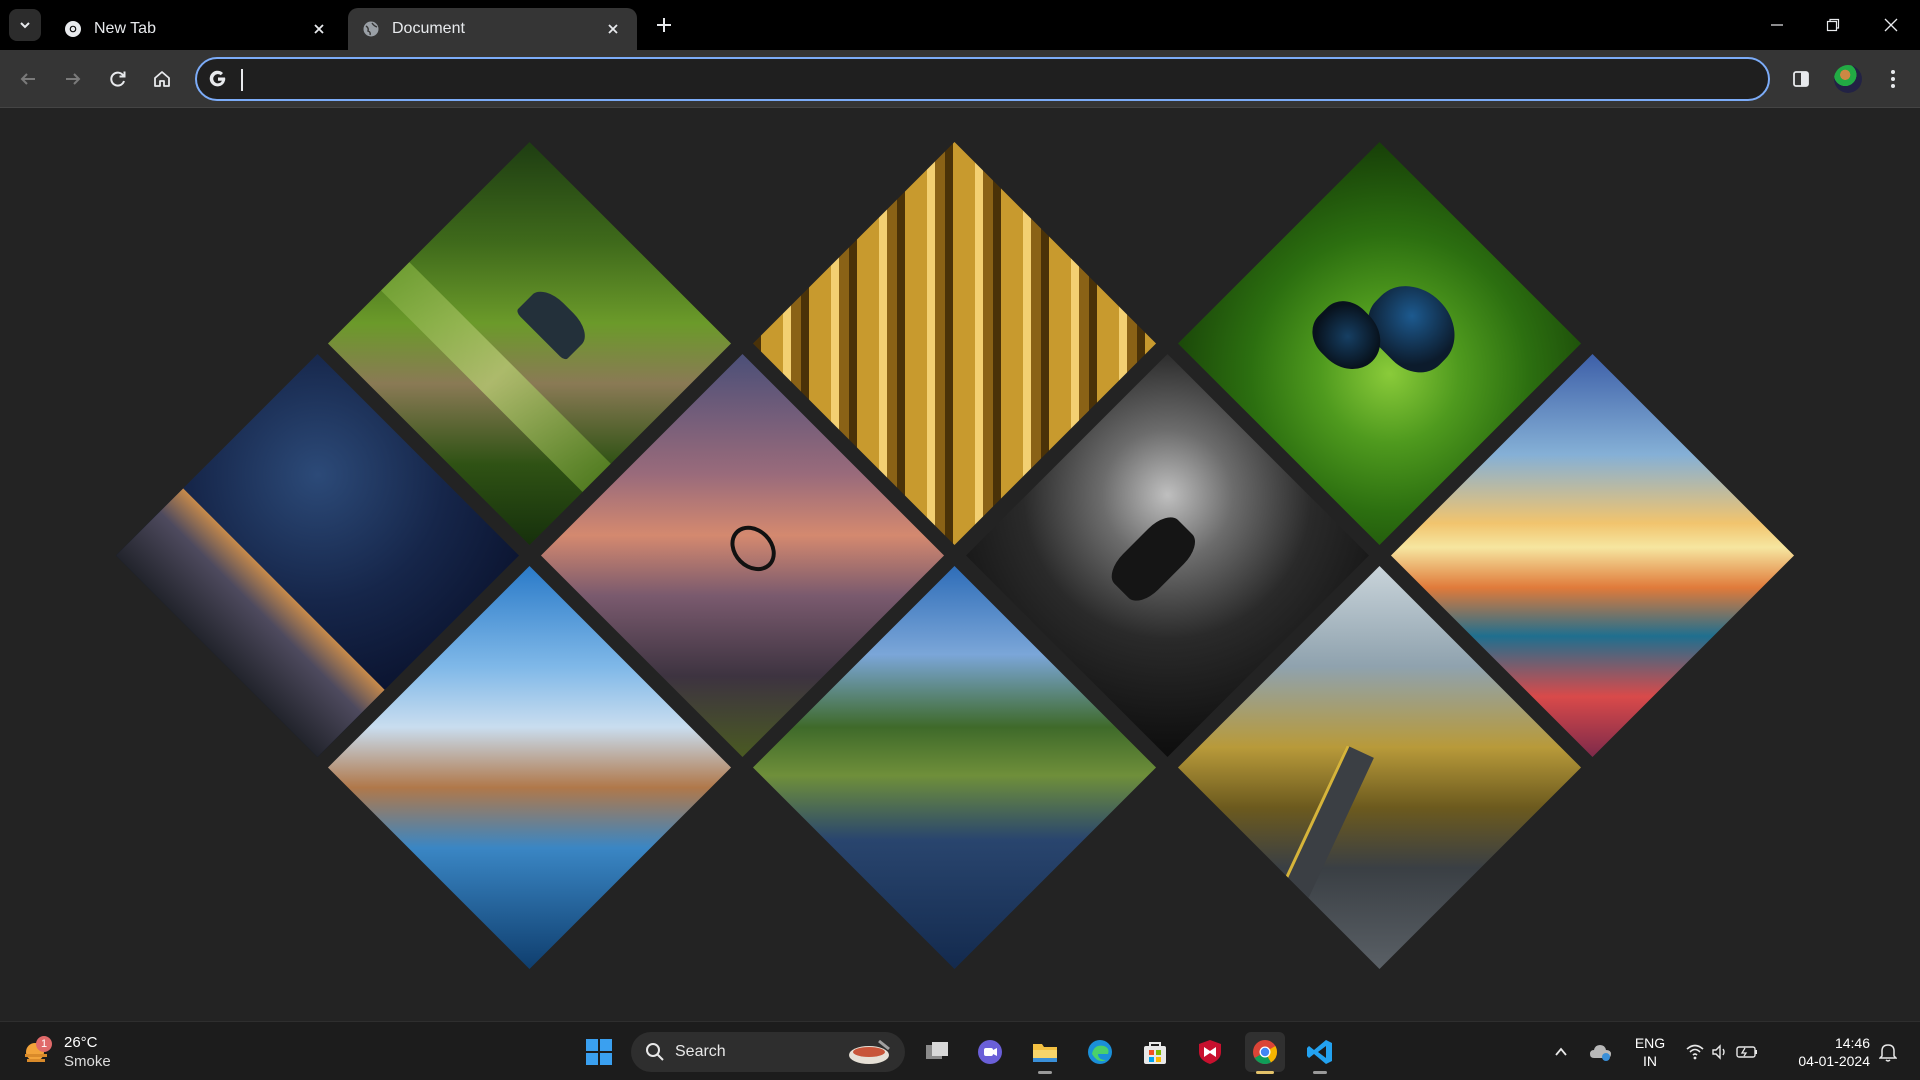 The image size is (1920, 1080). What do you see at coordinates (196, 29) in the screenshot?
I see `tab-new-tab: New Tab` at bounding box center [196, 29].